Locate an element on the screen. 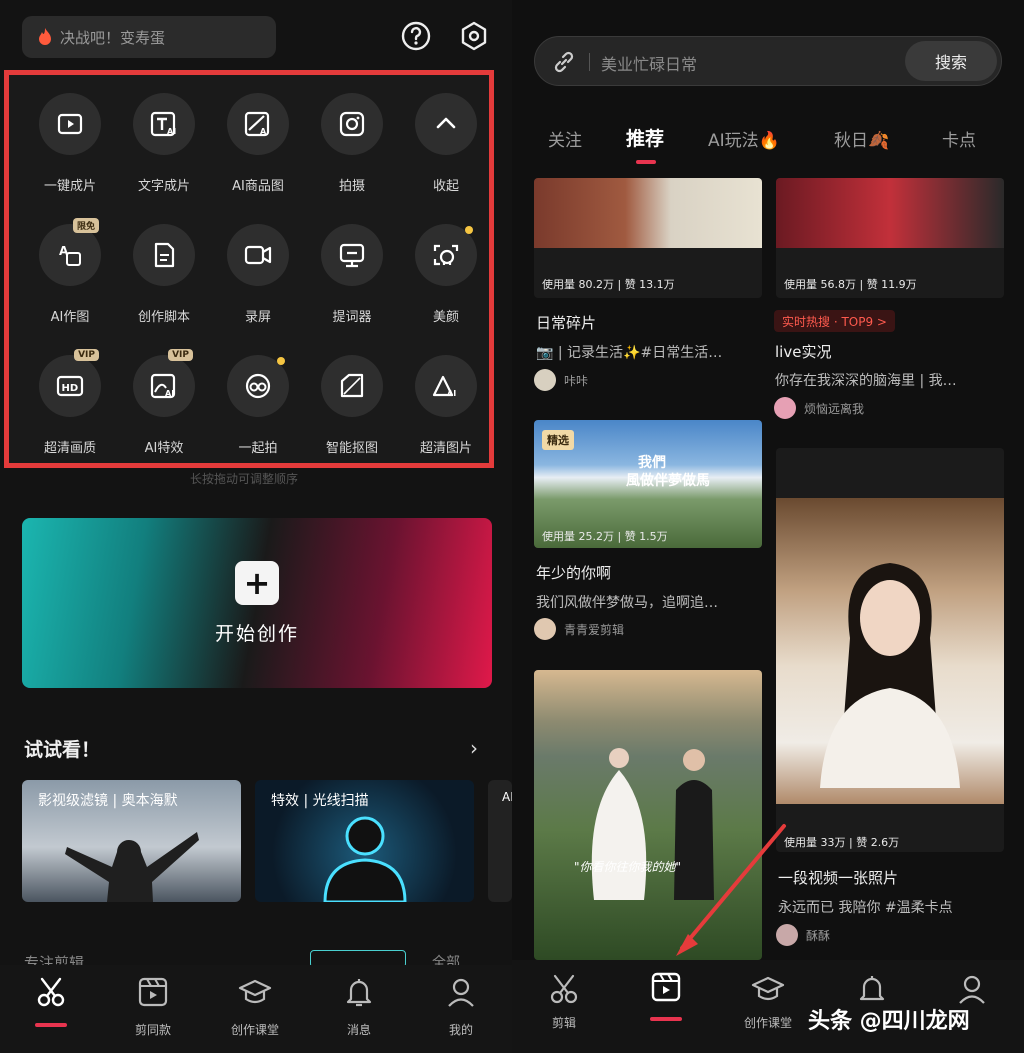 This screenshot has width=1024, height=1053. tab-recommend: 推荐 is located at coordinates (645, 137).